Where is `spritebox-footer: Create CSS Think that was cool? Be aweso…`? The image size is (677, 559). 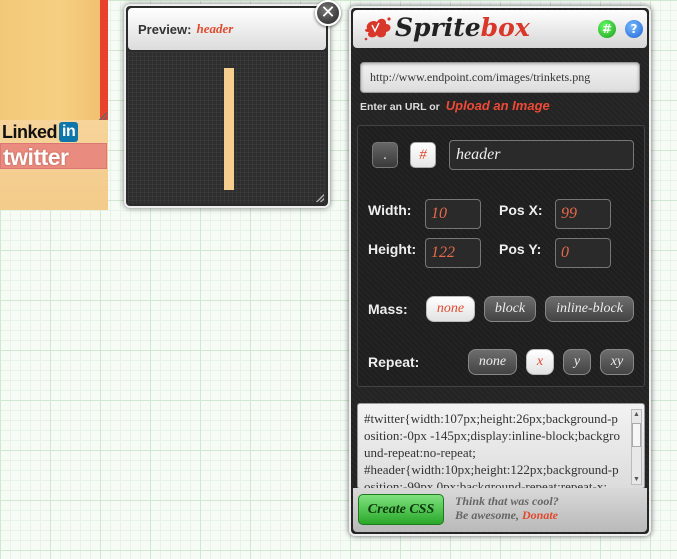 spritebox-footer: Create CSS Think that was cool? Be aweso… is located at coordinates (500, 510).